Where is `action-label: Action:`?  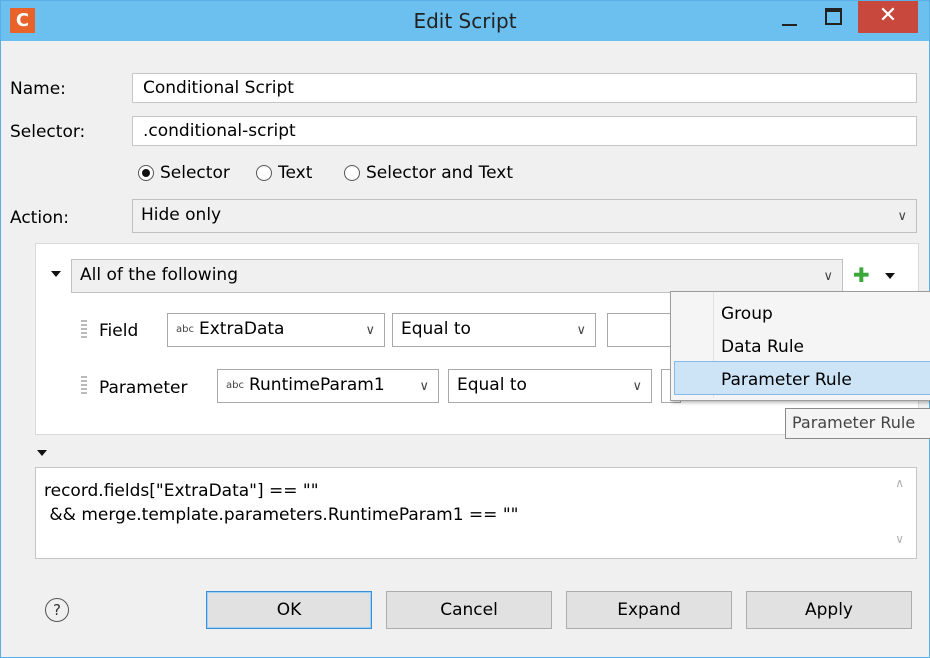
action-label: Action: is located at coordinates (39, 218).